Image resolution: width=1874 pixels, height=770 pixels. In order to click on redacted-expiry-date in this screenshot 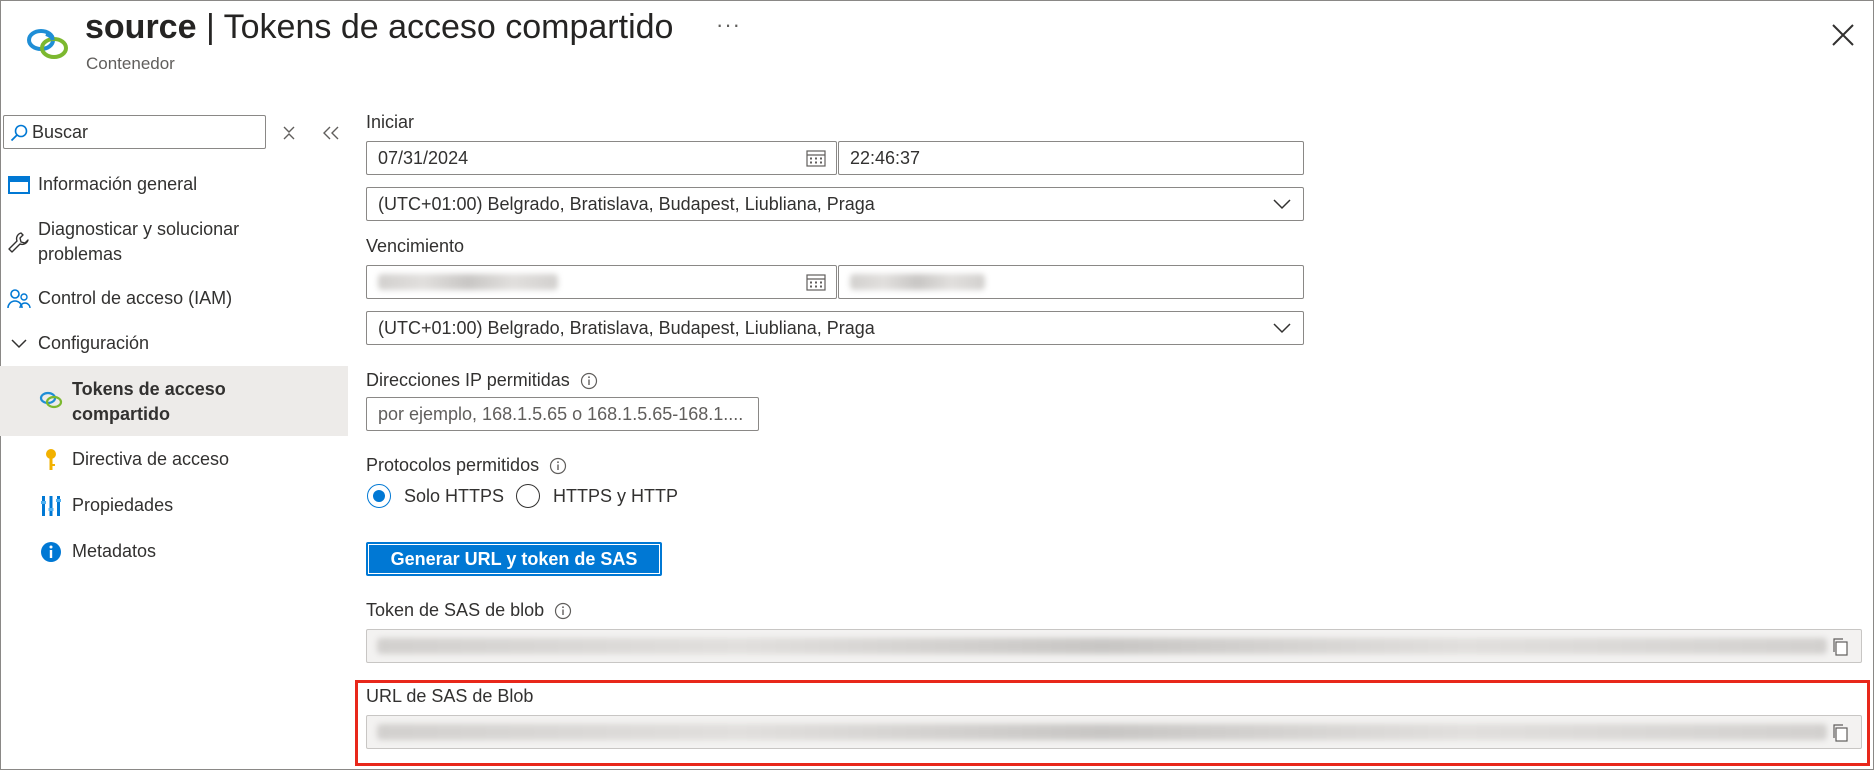, I will do `click(468, 282)`.